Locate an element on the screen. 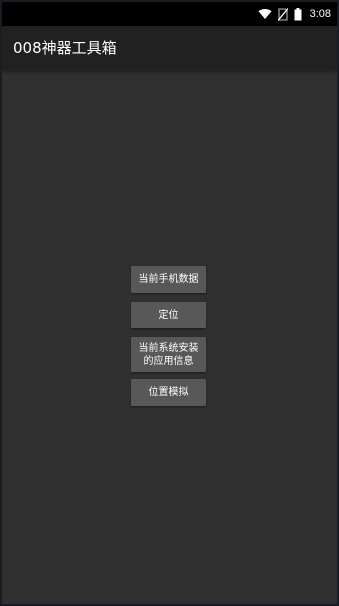 The height and width of the screenshot is (606, 339). app-toolbar: 008神器工具箱 is located at coordinates (169, 48).